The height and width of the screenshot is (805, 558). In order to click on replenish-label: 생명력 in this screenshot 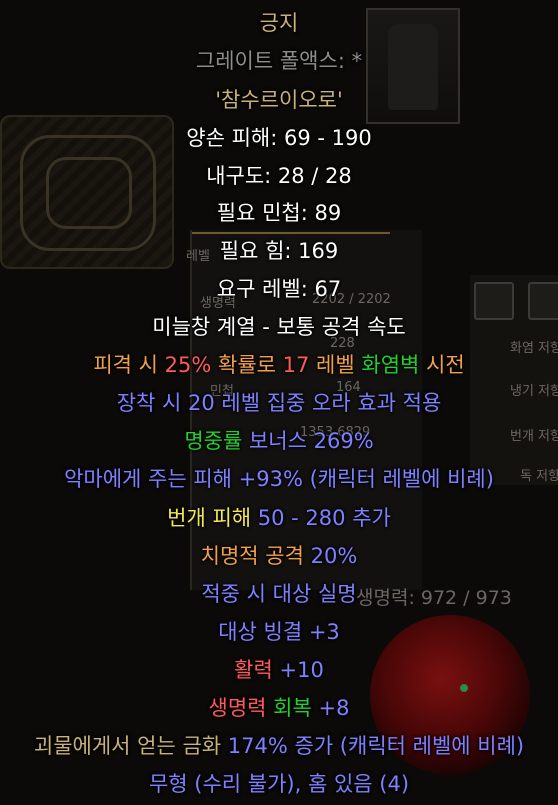, I will do `click(237, 708)`.